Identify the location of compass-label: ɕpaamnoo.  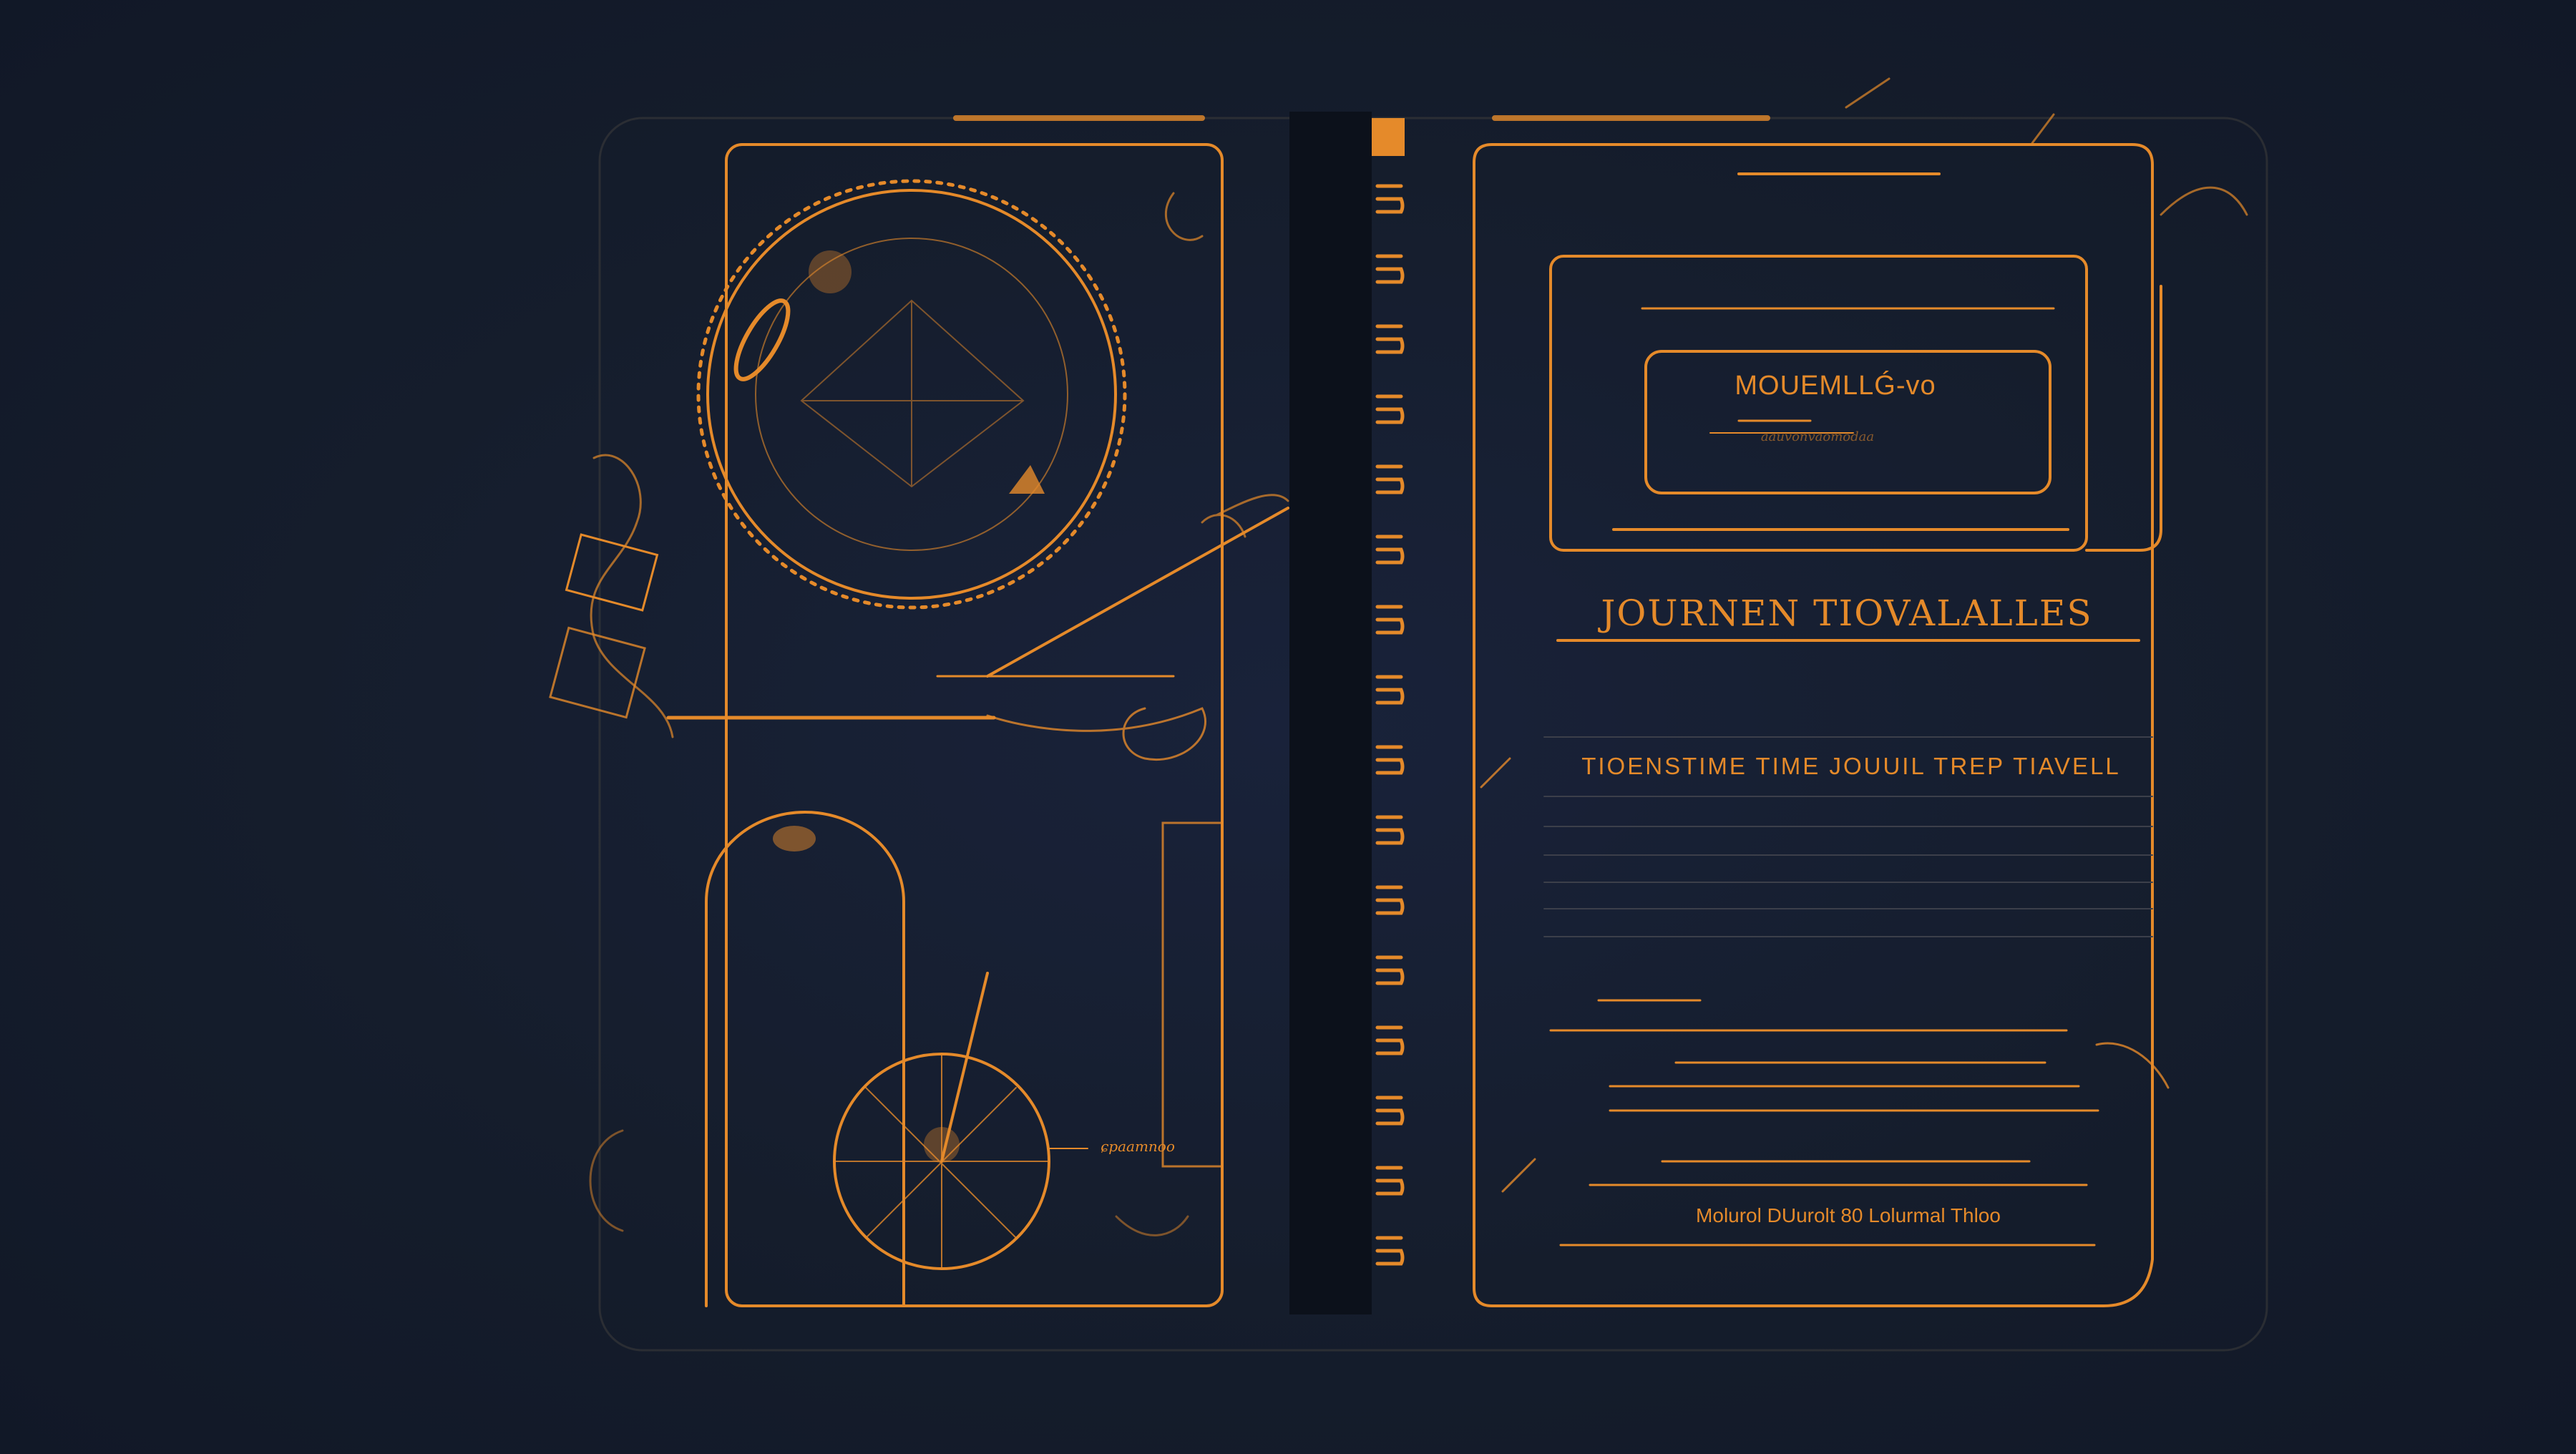
(1138, 1146).